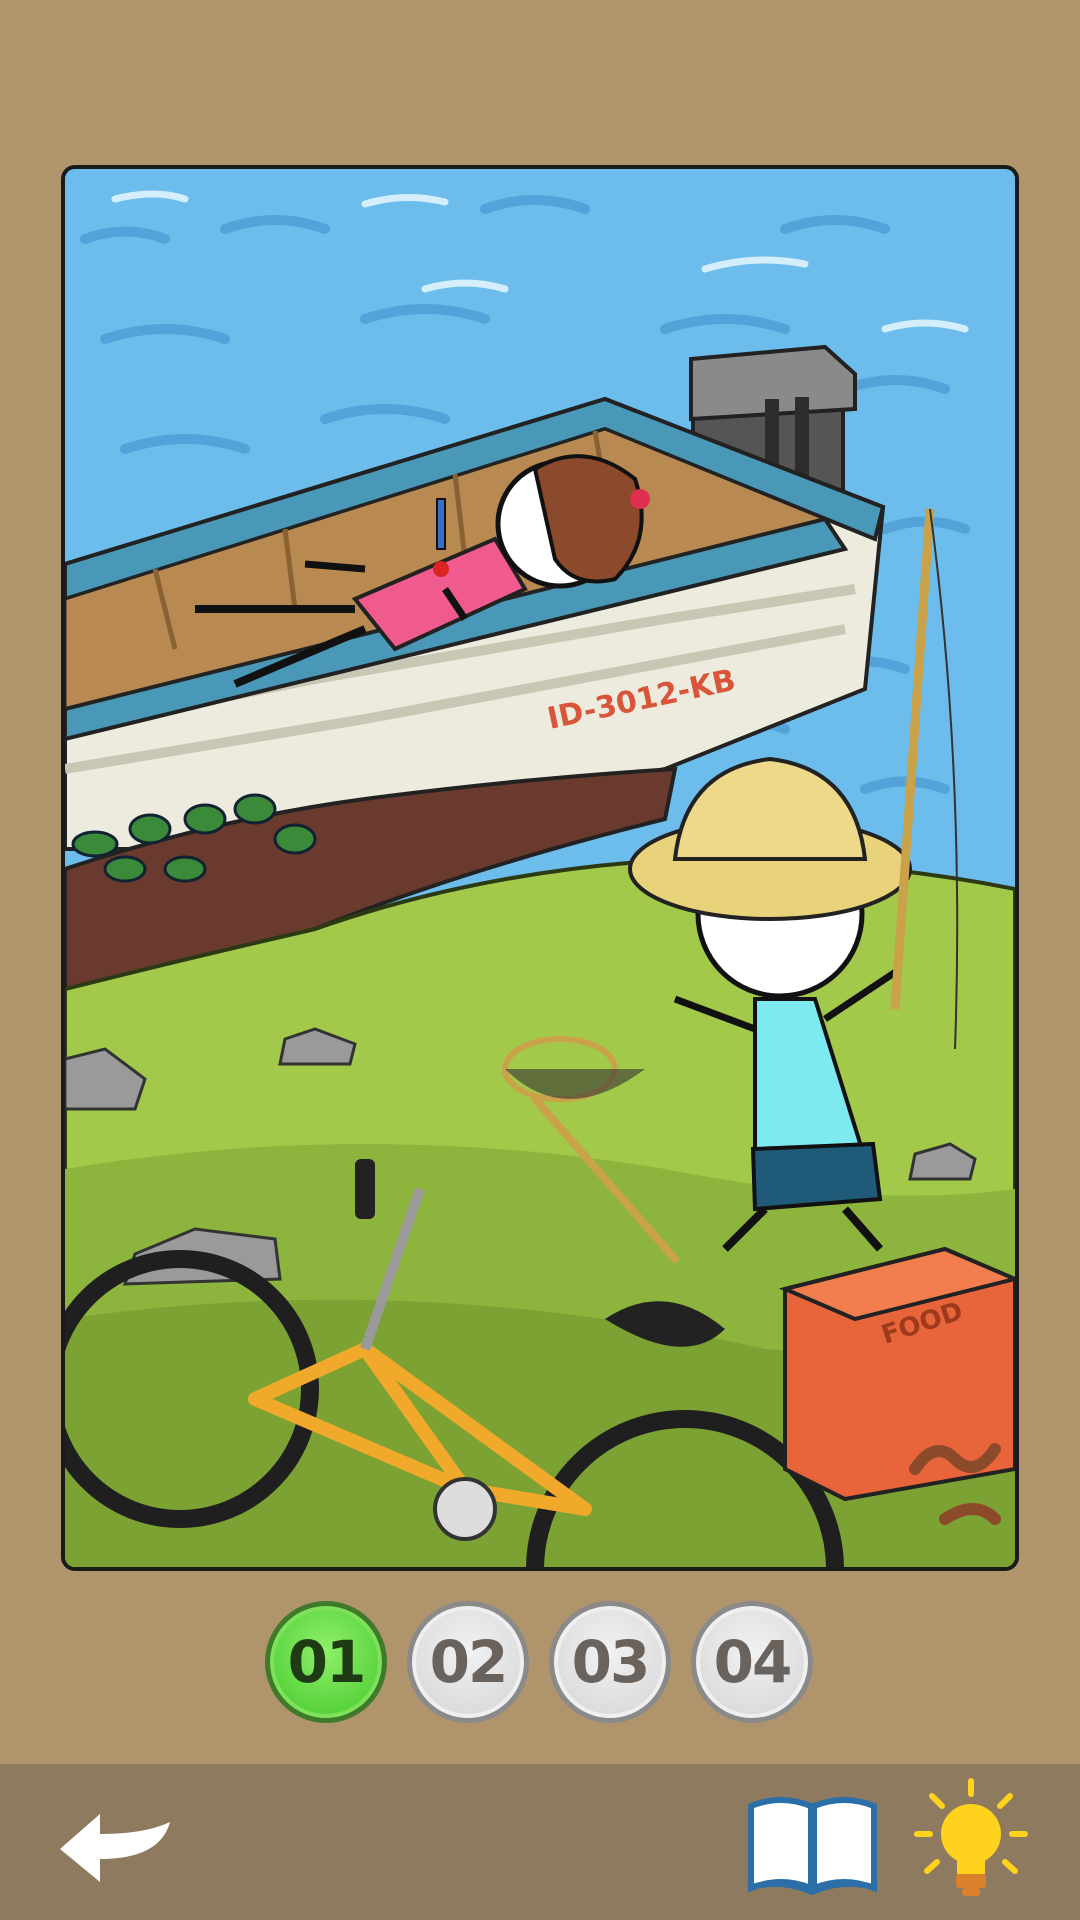 The image size is (1080, 1920). I want to click on open-book-icon, so click(812, 1846).